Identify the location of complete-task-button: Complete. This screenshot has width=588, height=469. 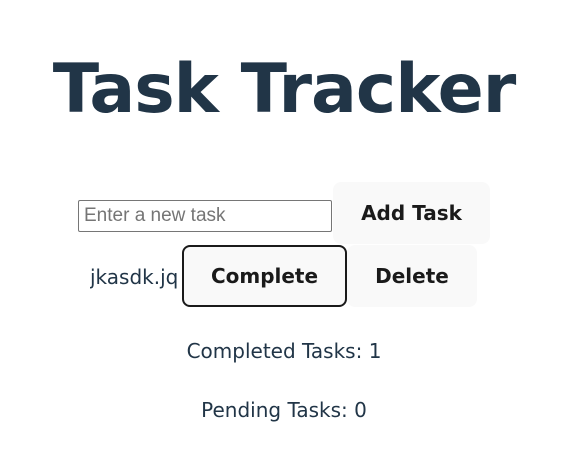
(264, 276).